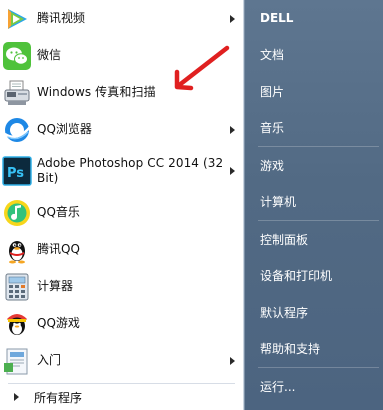 This screenshot has width=383, height=410. What do you see at coordinates (278, 202) in the screenshot?
I see `right-item-label: 计算机` at bounding box center [278, 202].